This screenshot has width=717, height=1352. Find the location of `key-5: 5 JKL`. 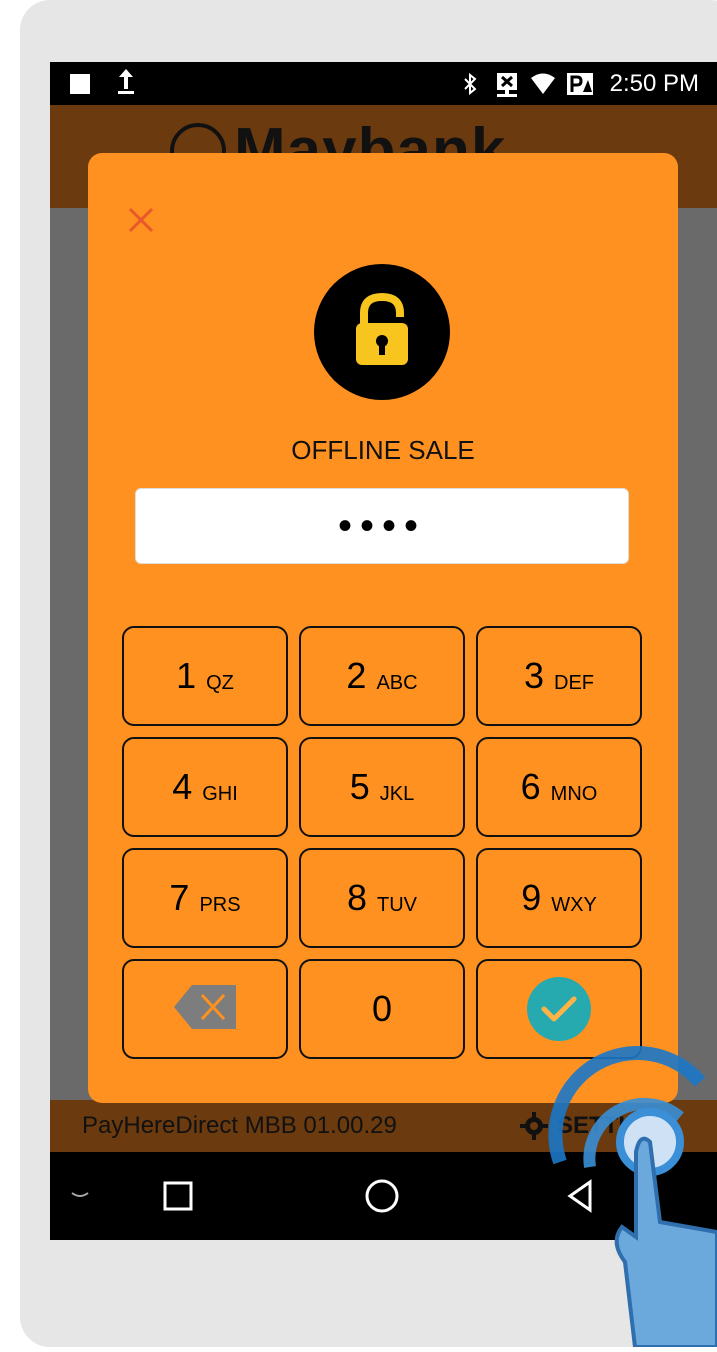

key-5: 5 JKL is located at coordinates (382, 787).